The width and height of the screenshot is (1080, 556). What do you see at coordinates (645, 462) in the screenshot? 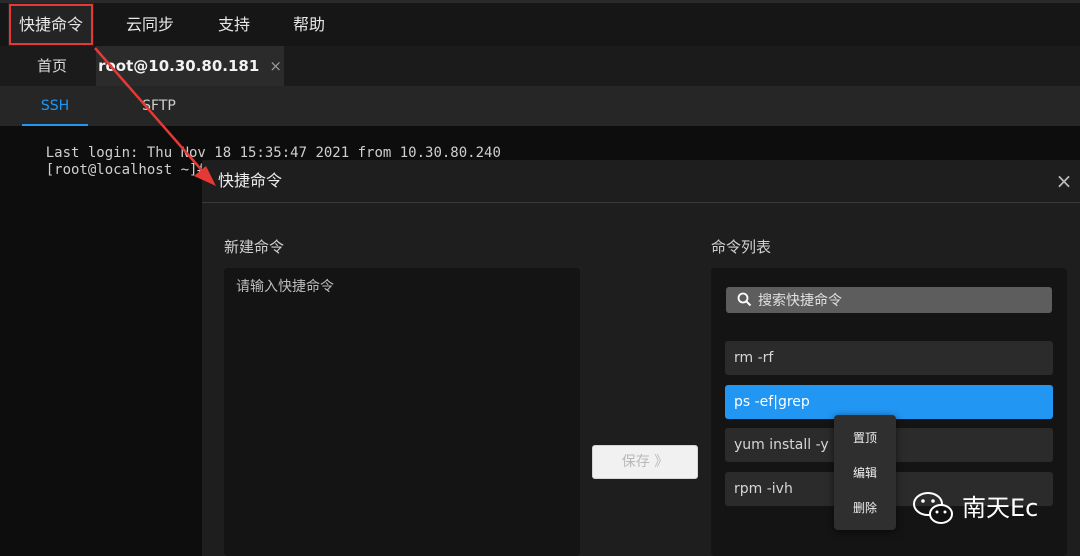
I see `save-button: 保存 》` at bounding box center [645, 462].